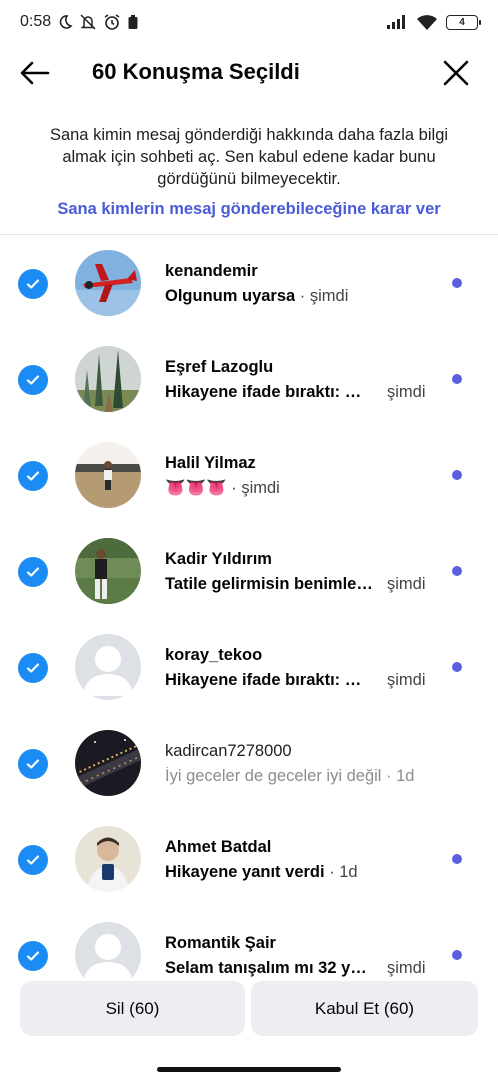 The image size is (498, 1080). Describe the element at coordinates (36, 21) in the screenshot. I see `status-time: 0:58` at that location.